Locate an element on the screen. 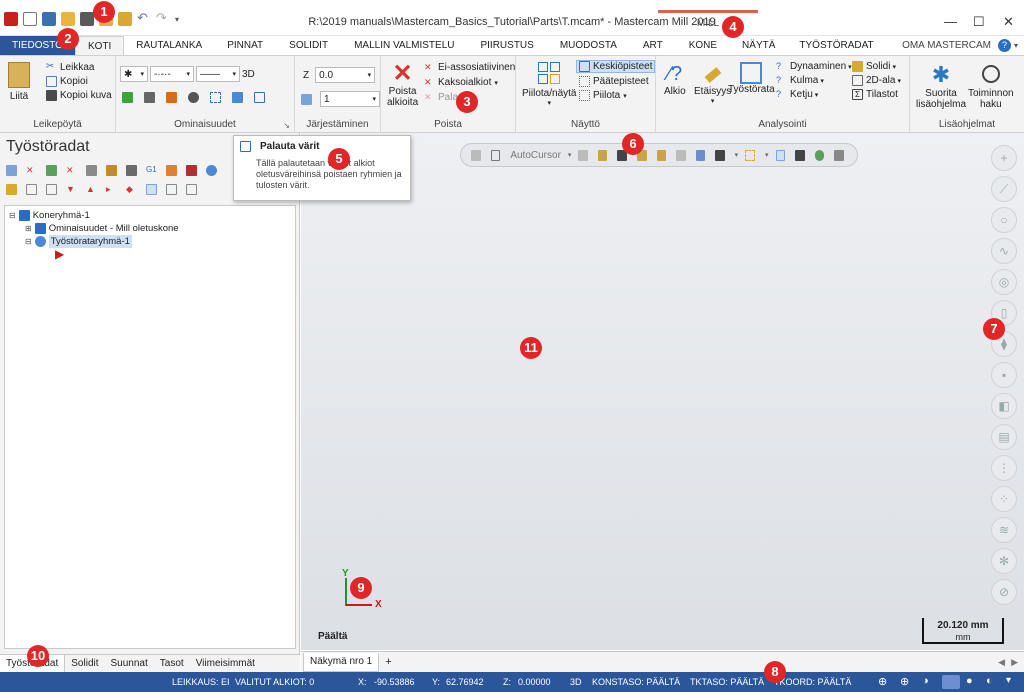 The height and width of the screenshot is (692, 1024). select-splines-icon: ∿ is located at coordinates (1004, 251).